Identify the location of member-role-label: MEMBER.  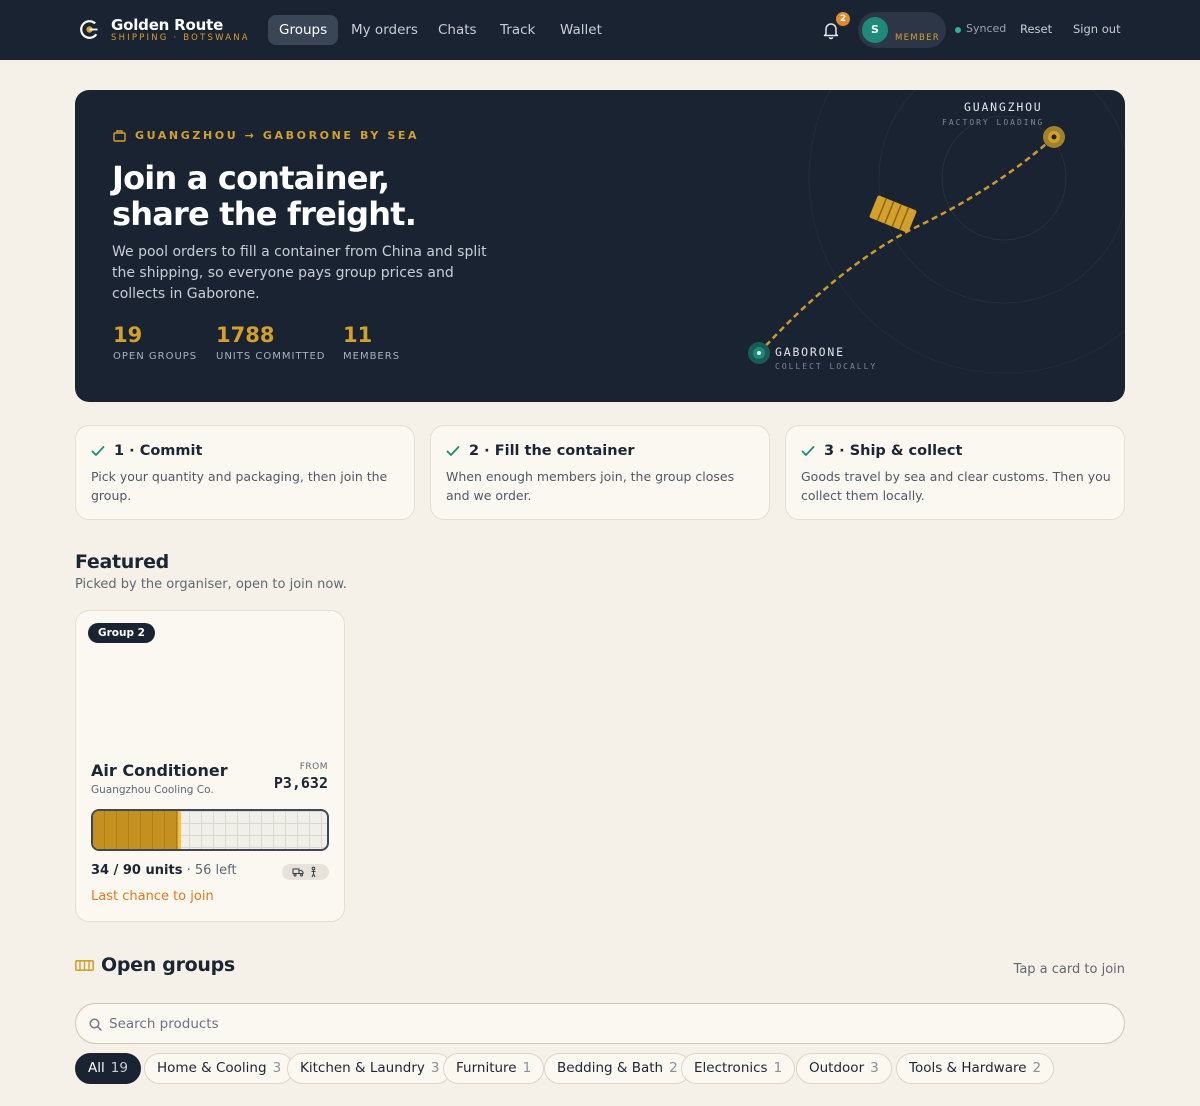
(917, 38).